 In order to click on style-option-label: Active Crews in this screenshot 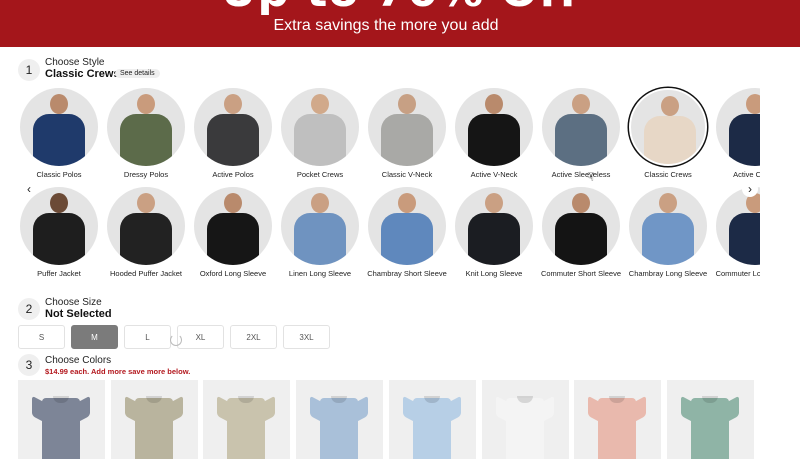, I will do `click(746, 174)`.